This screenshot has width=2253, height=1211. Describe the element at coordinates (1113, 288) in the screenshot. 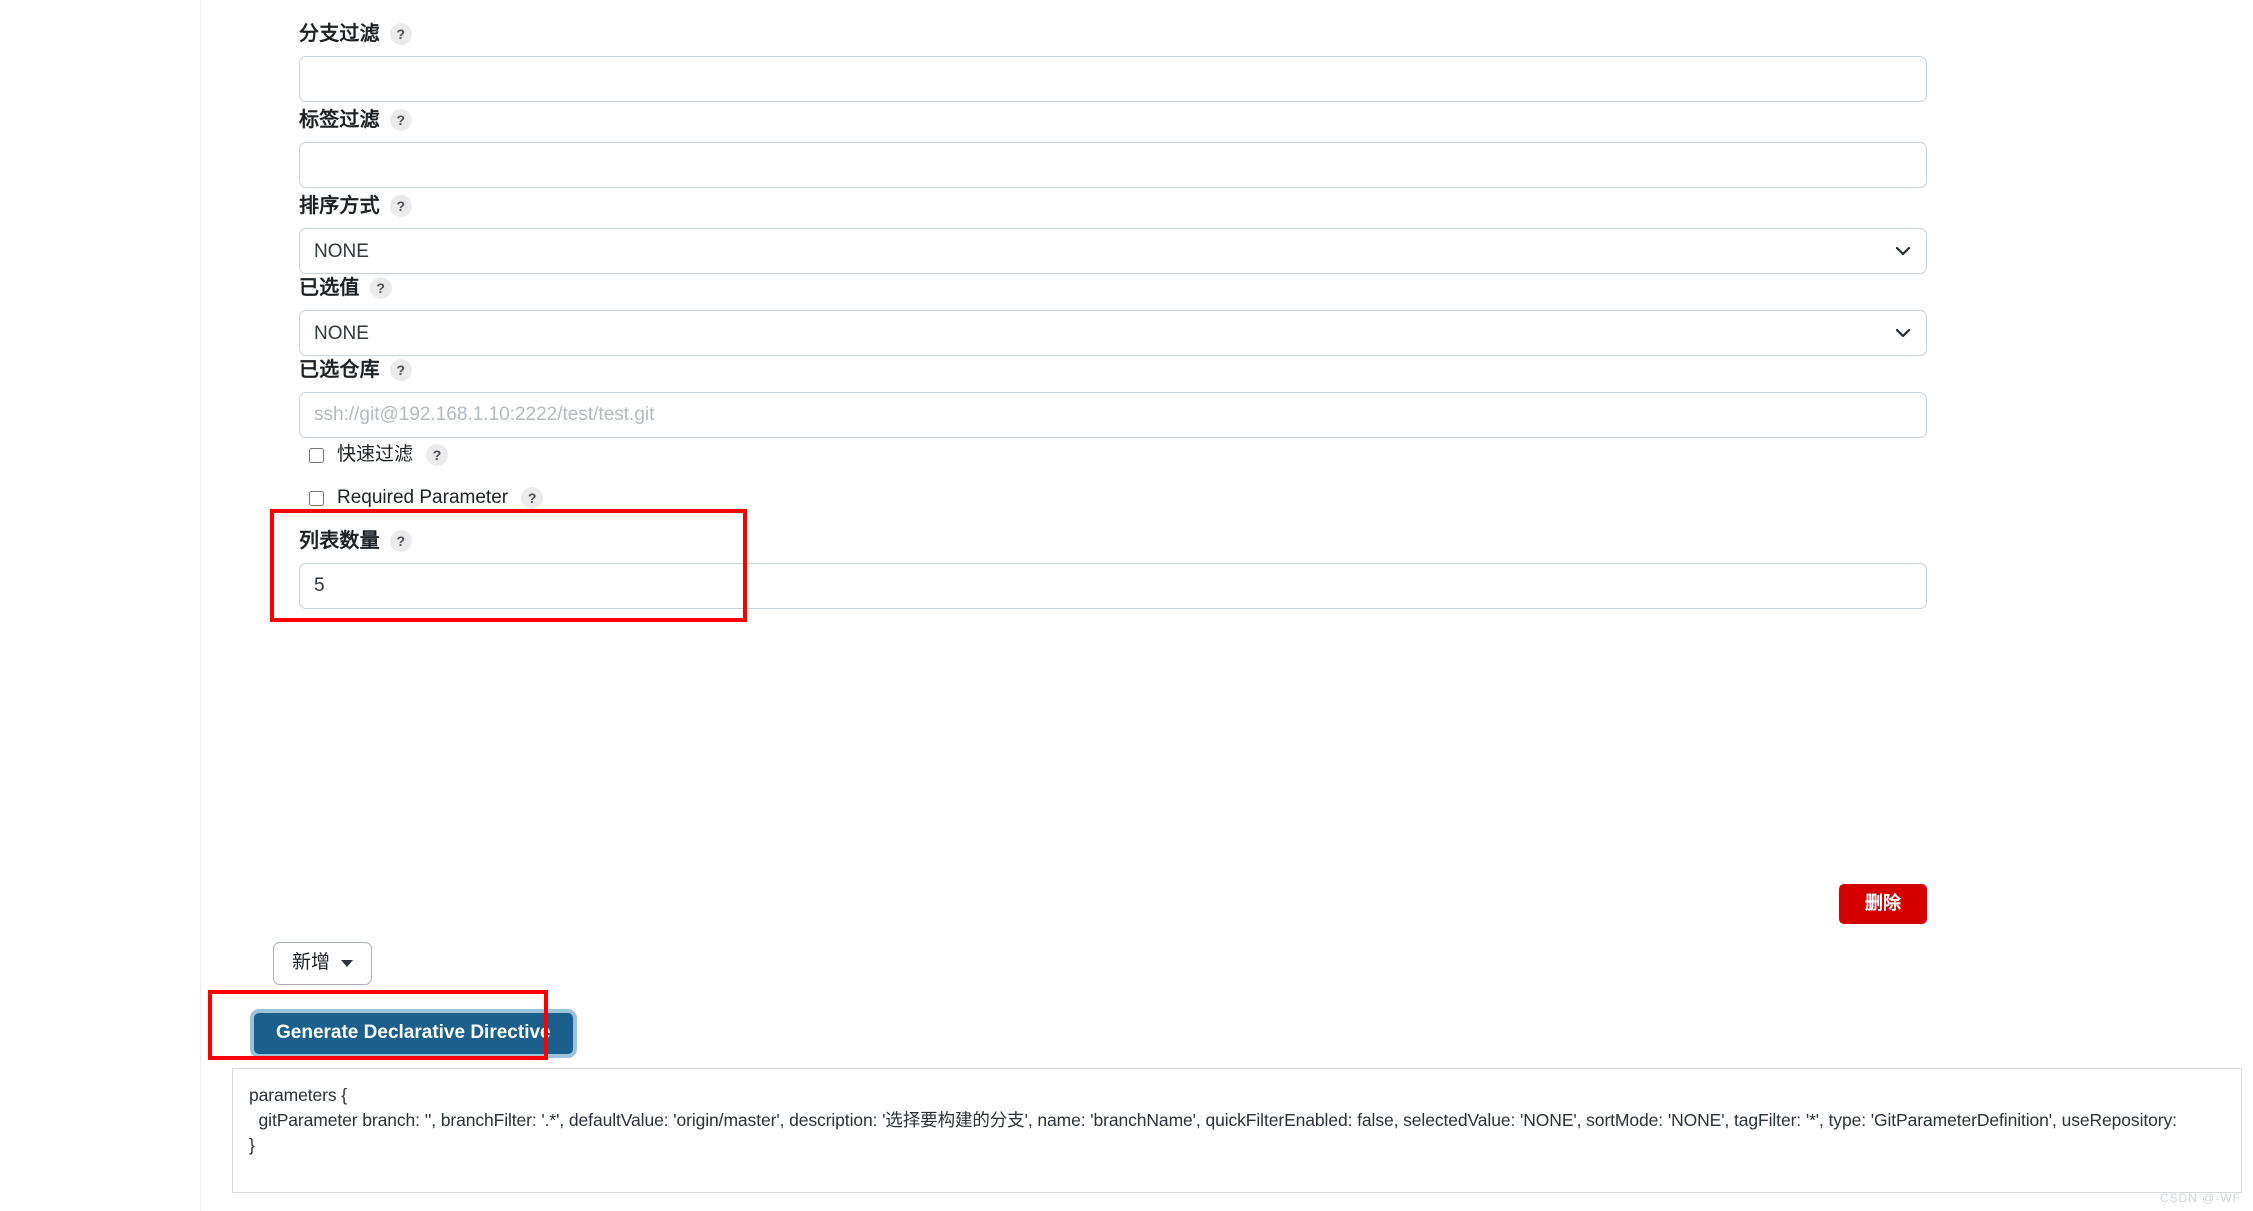

I see `field-label-row: 已选值 ?` at that location.